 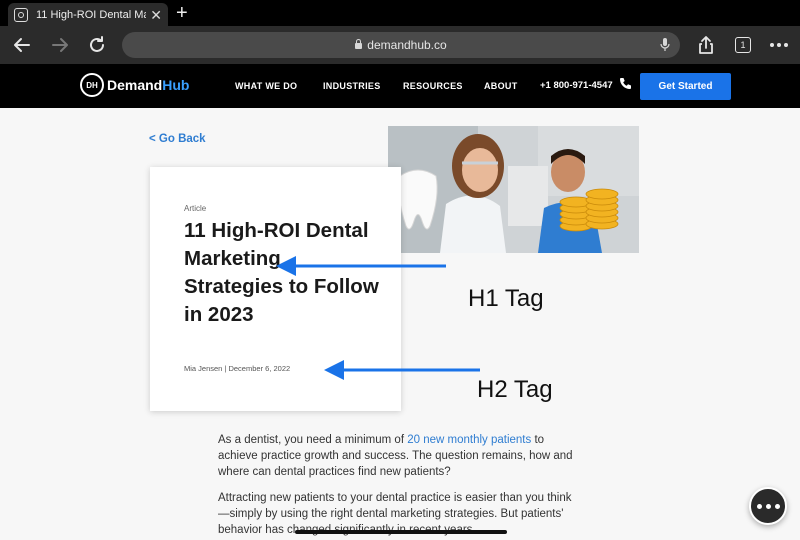 I want to click on chat-widget-button, so click(x=768, y=506).